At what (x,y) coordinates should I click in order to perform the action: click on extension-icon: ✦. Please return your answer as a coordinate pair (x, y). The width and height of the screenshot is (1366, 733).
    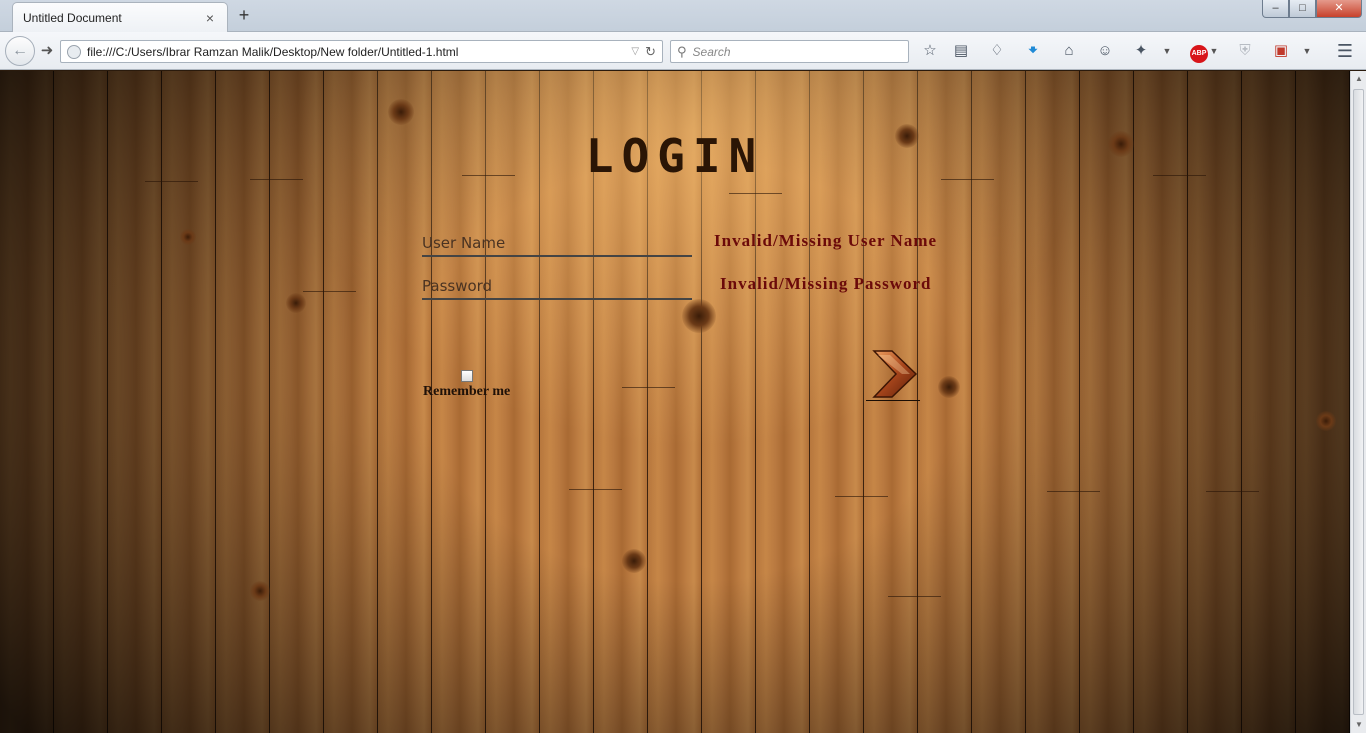
    Looking at the image, I should click on (1141, 51).